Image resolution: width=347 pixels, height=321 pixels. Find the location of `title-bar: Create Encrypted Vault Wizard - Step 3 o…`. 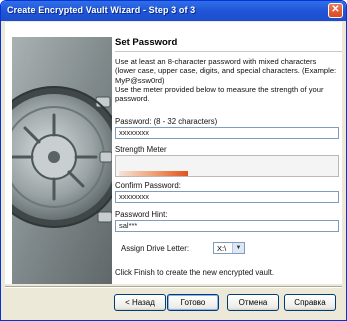

title-bar: Create Encrypted Vault Wizard - Step 3 o… is located at coordinates (173, 11).